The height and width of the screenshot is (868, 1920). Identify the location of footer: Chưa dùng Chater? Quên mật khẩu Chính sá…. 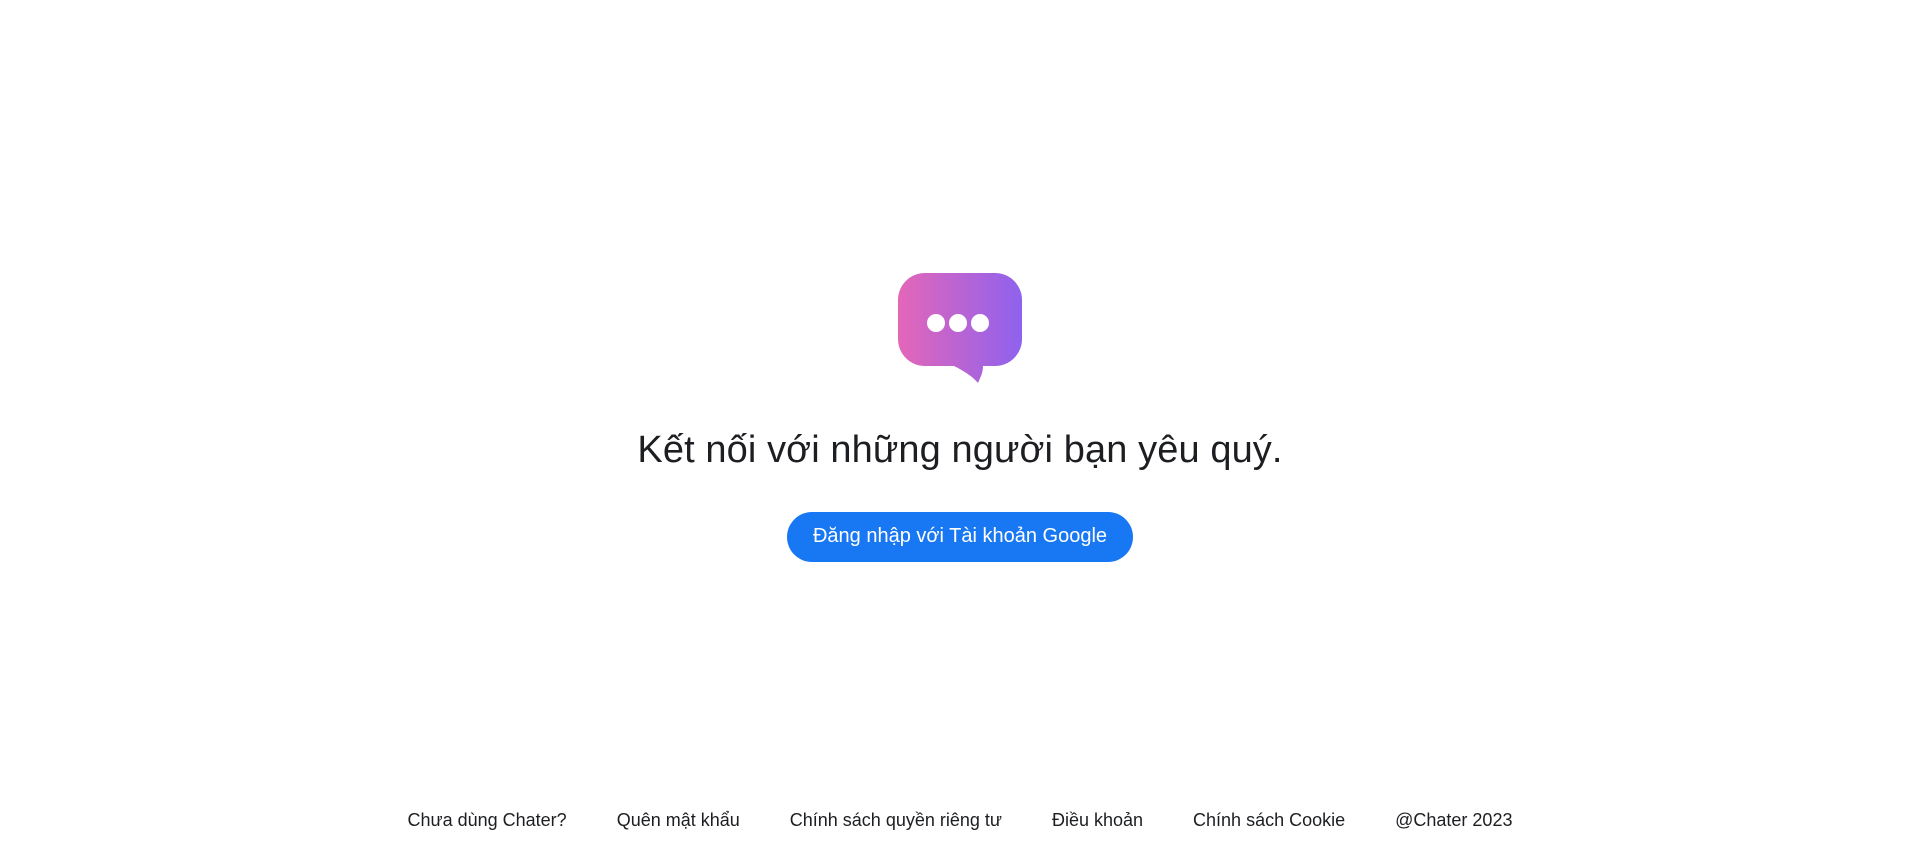
(960, 820).